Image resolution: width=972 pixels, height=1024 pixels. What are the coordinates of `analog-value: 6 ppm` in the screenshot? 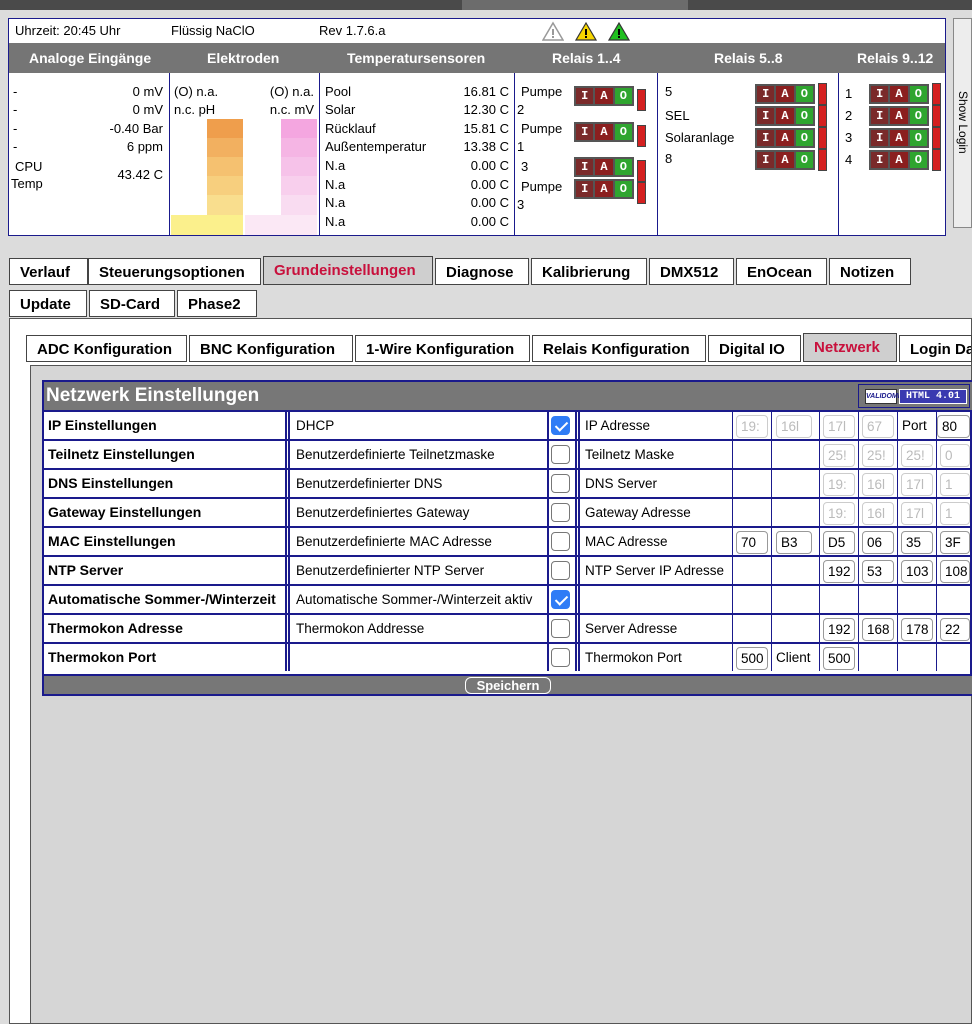 It's located at (144, 146).